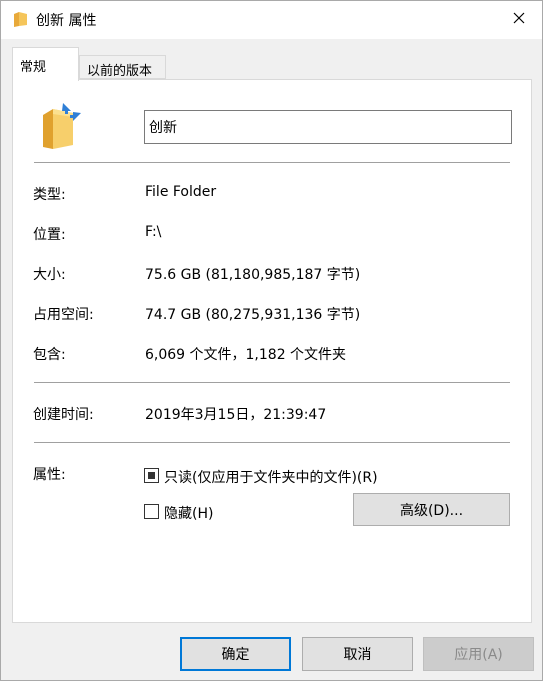 This screenshot has width=543, height=681. What do you see at coordinates (62, 126) in the screenshot?
I see `folder-shortcut-icon` at bounding box center [62, 126].